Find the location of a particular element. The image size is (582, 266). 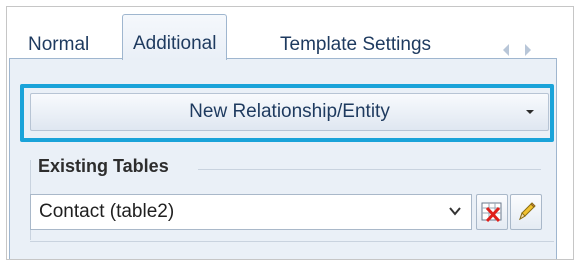

caret-down-icon is located at coordinates (530, 112).